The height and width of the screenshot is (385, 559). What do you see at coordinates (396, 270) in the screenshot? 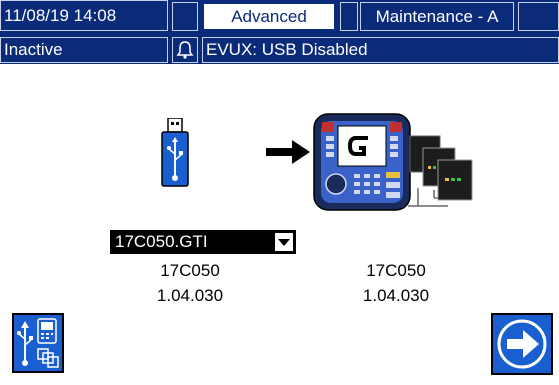
I see `target-part-number: 17C050` at bounding box center [396, 270].